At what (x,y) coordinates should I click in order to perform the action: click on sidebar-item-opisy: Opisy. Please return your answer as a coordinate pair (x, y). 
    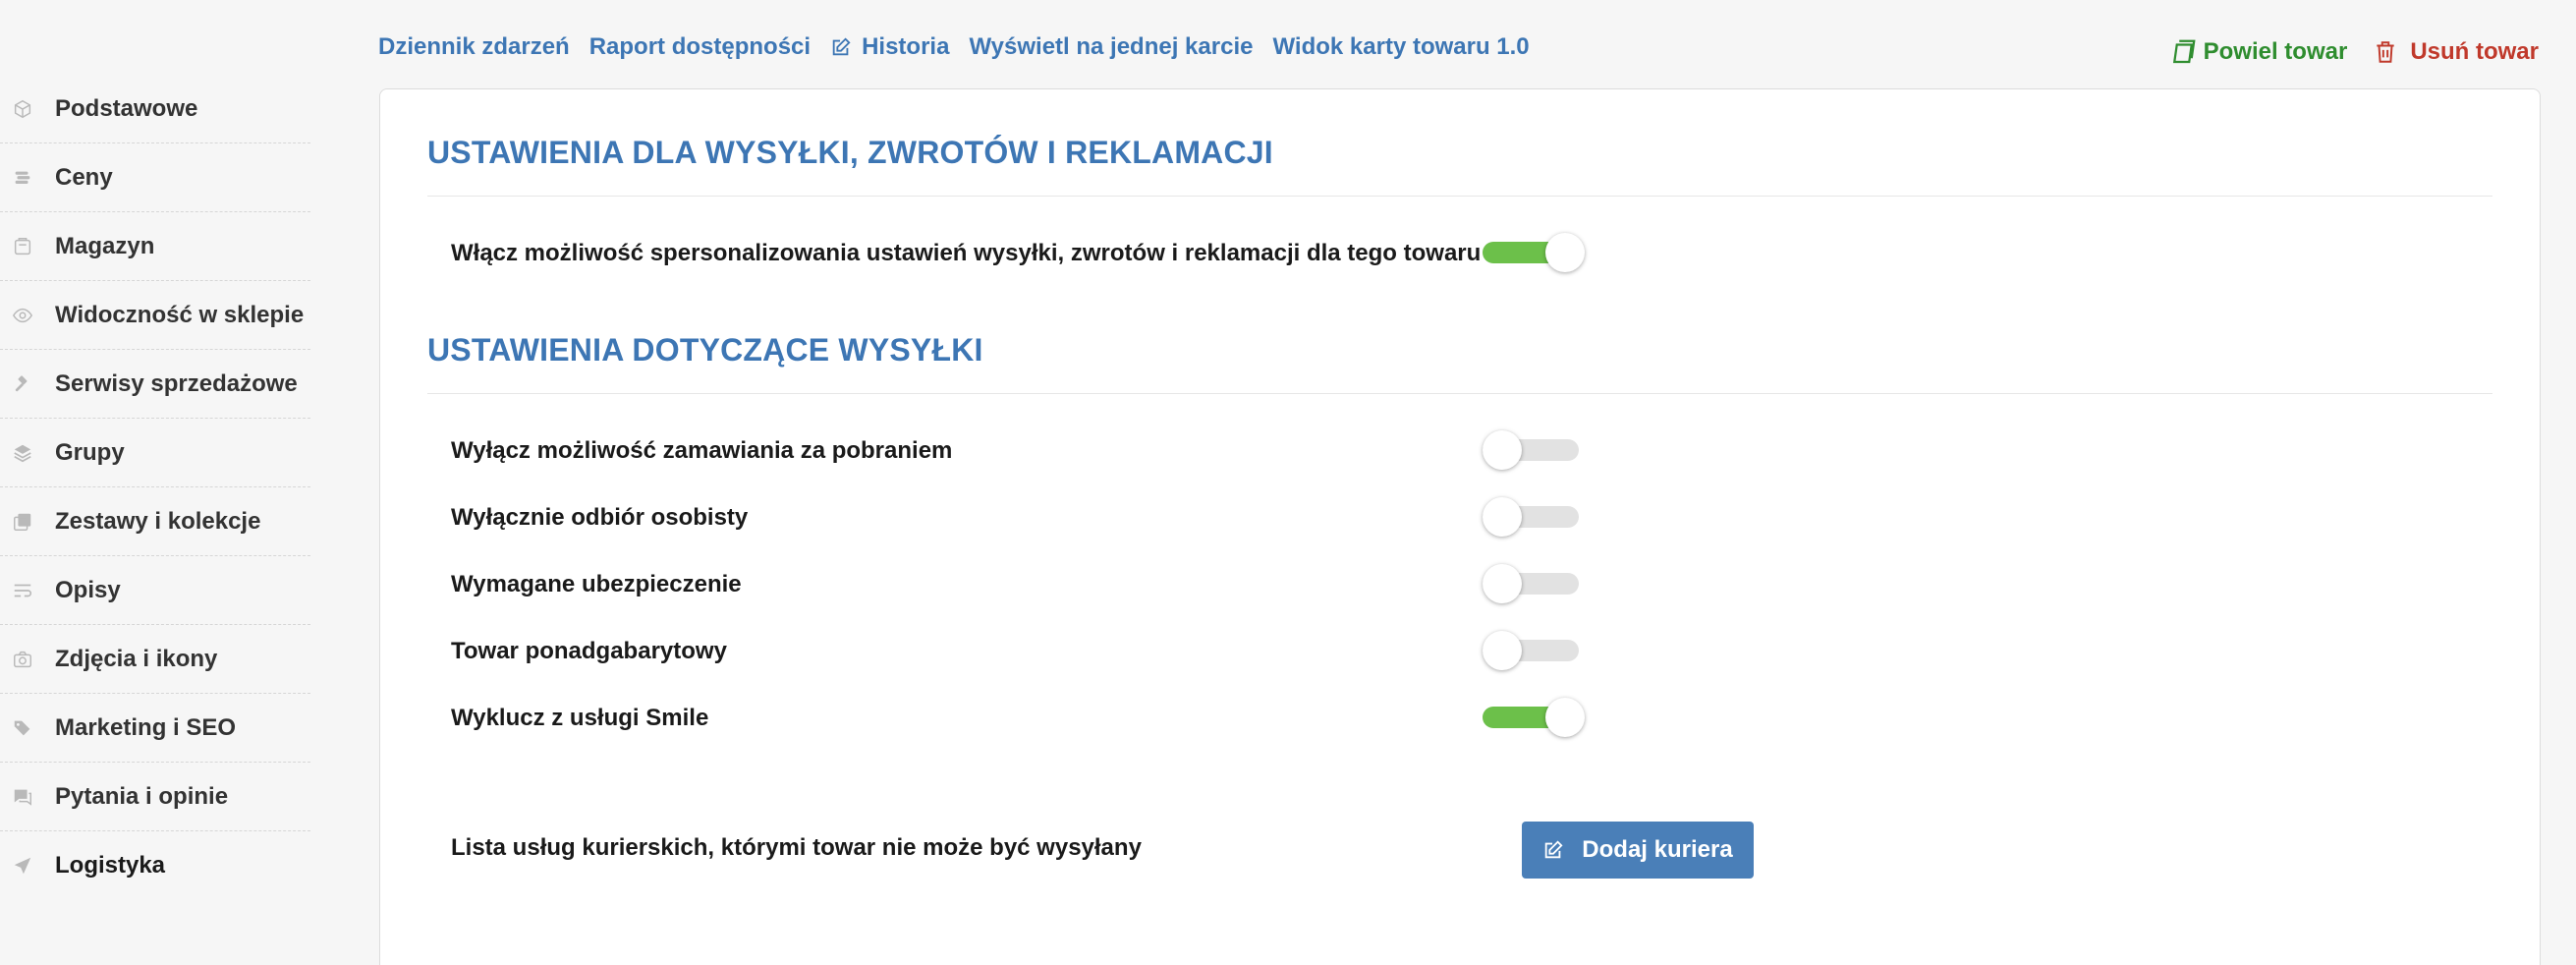
    Looking at the image, I should click on (155, 590).